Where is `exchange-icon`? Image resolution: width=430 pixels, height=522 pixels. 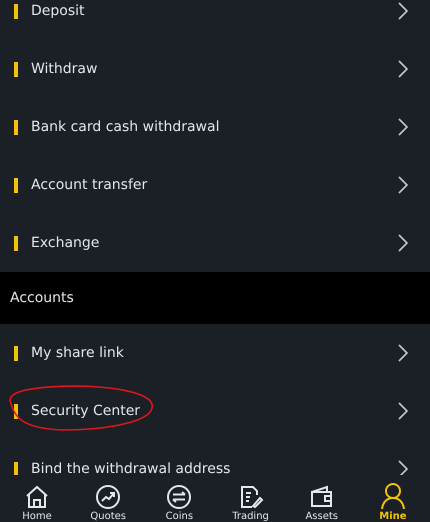 exchange-icon is located at coordinates (179, 497).